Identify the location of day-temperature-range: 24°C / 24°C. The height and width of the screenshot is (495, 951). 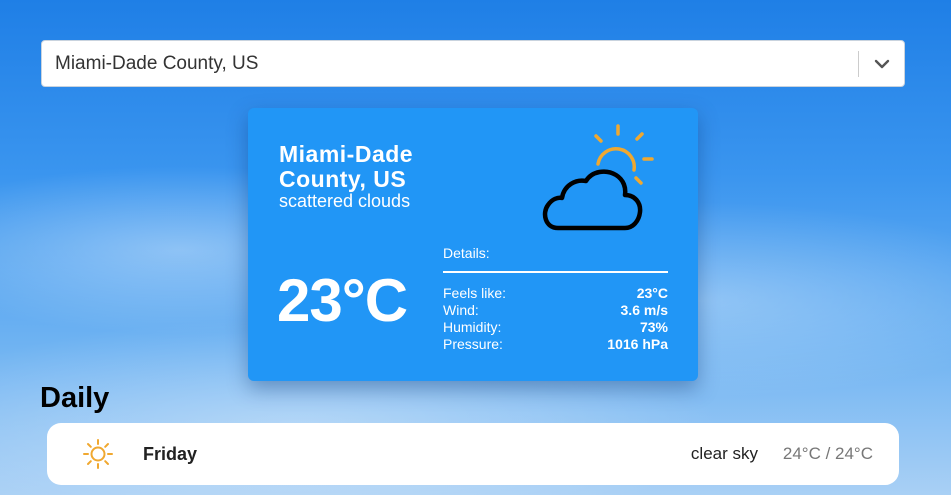
(827, 453).